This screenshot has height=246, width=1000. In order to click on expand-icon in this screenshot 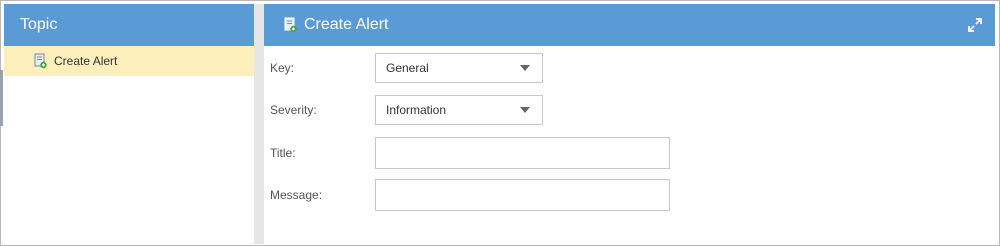, I will do `click(975, 25)`.